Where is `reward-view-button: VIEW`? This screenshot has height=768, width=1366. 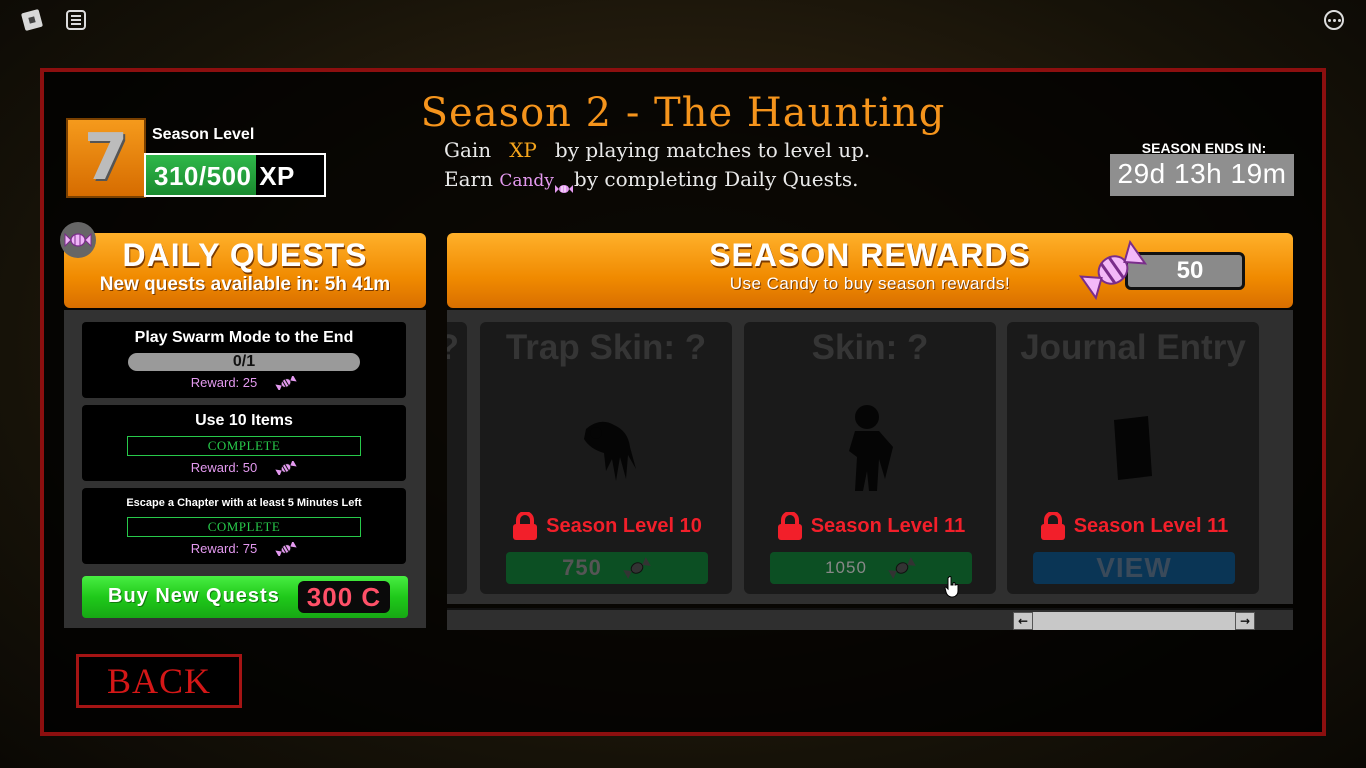
reward-view-button: VIEW is located at coordinates (1134, 568).